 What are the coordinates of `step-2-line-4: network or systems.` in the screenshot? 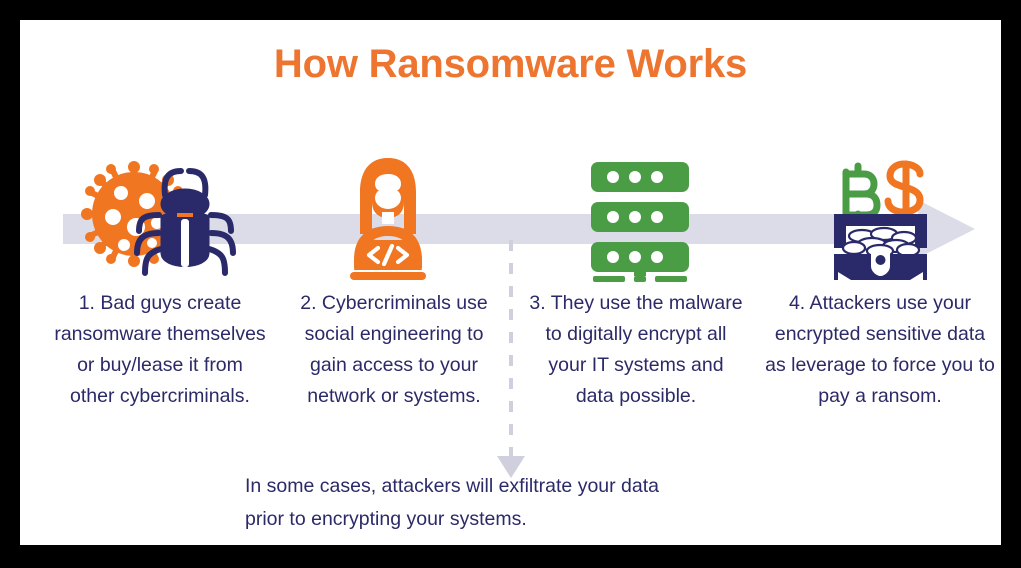 It's located at (394, 396).